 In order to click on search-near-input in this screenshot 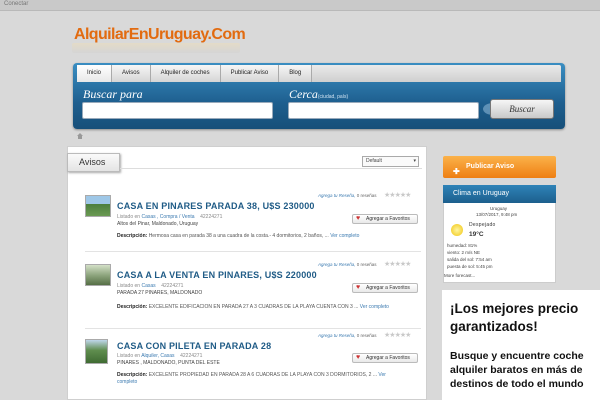, I will do `click(383, 110)`.